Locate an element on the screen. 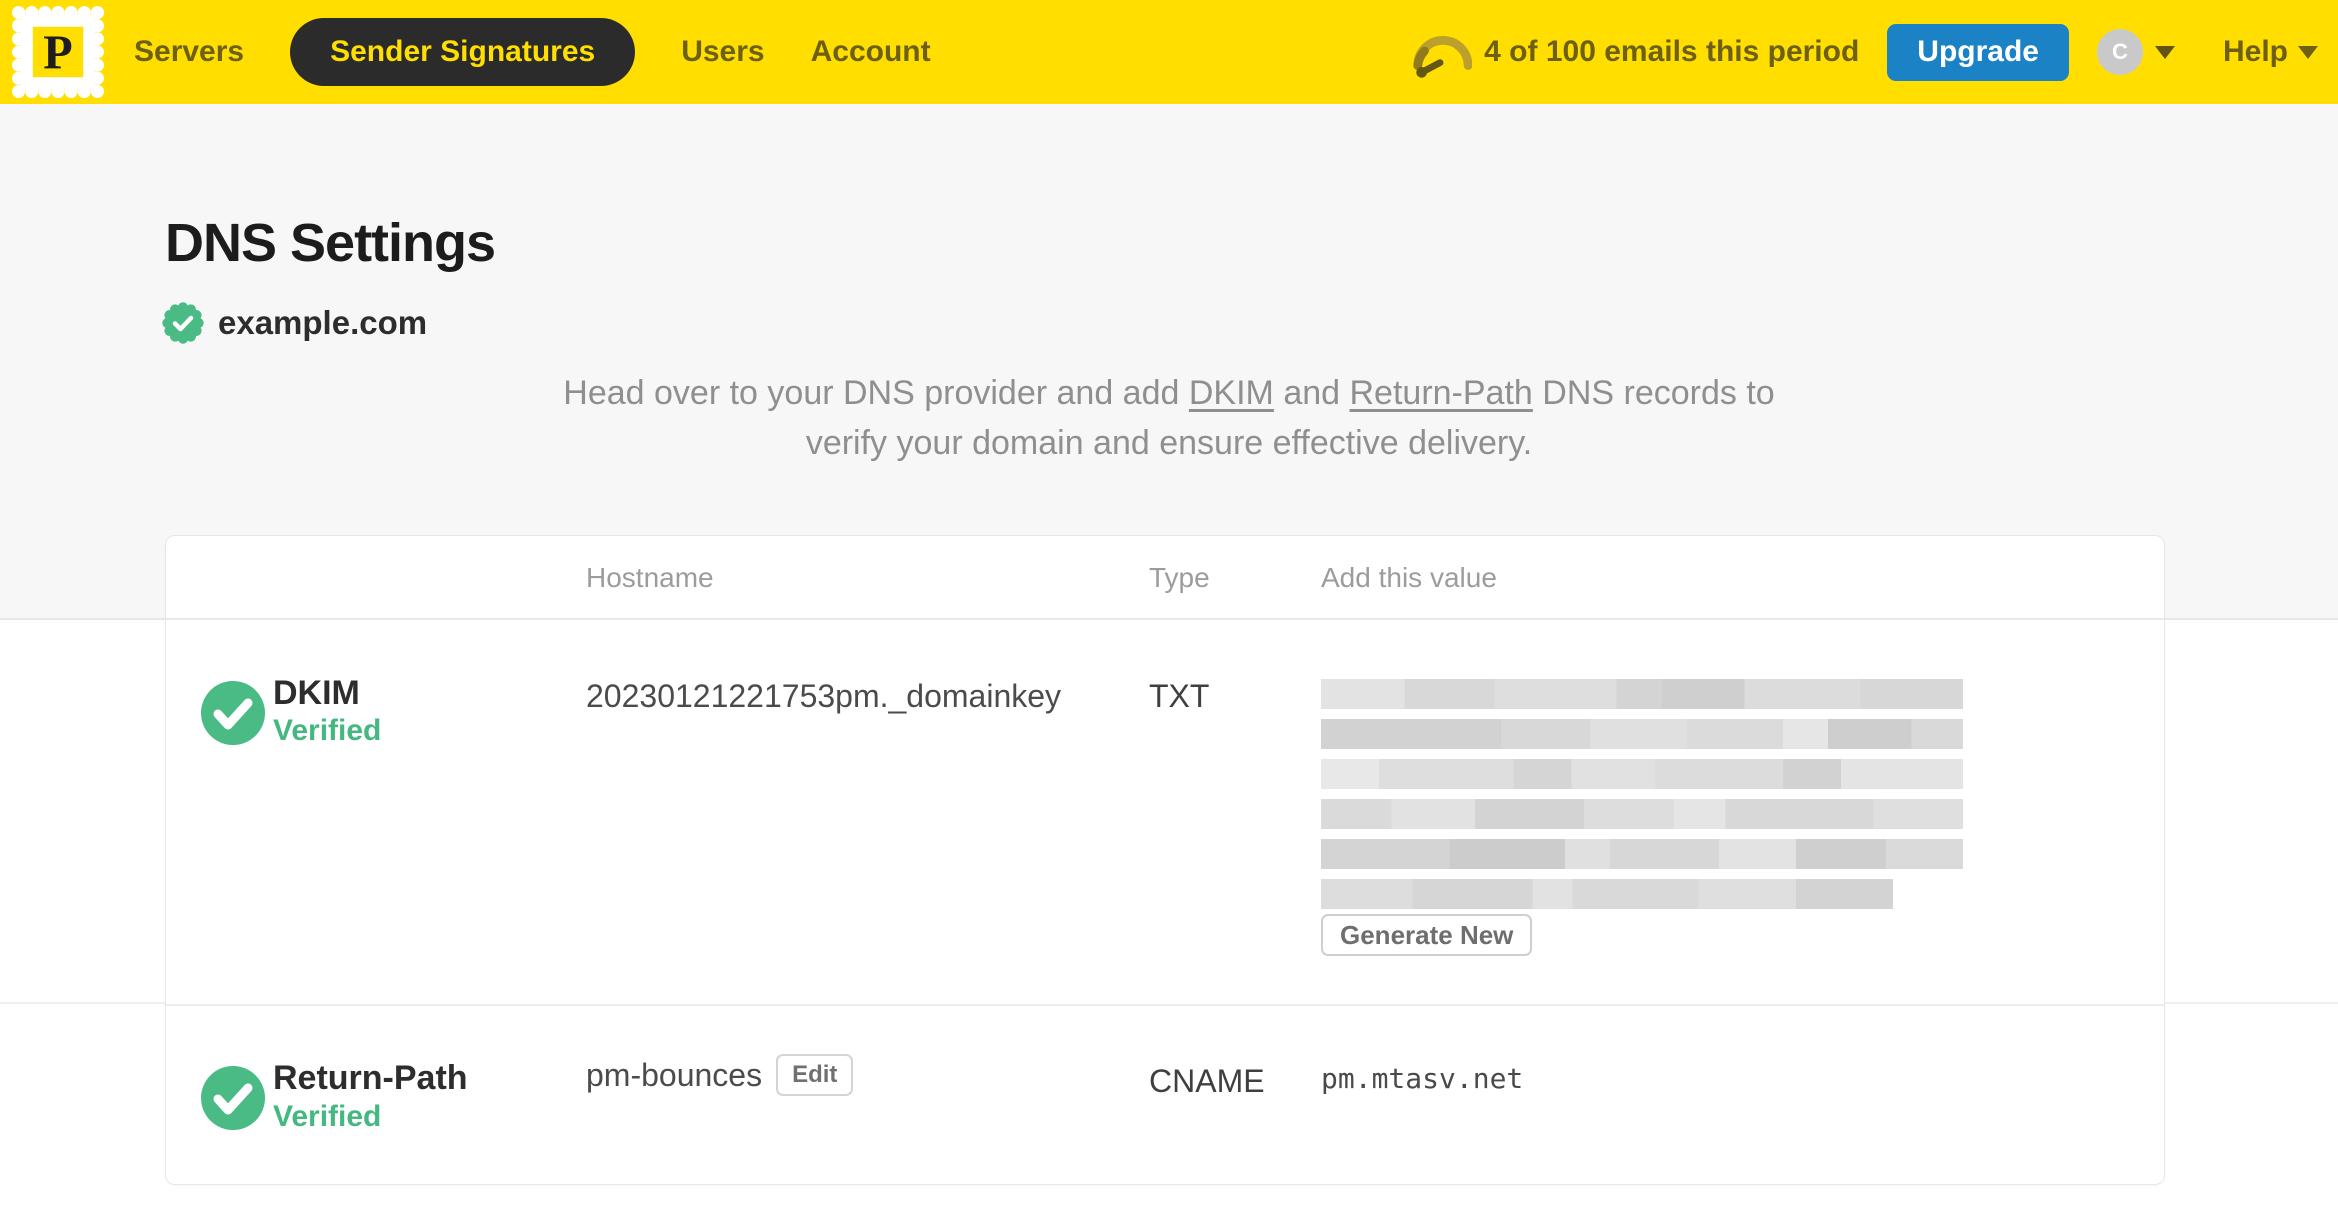  logo-letter: P is located at coordinates (57, 52).